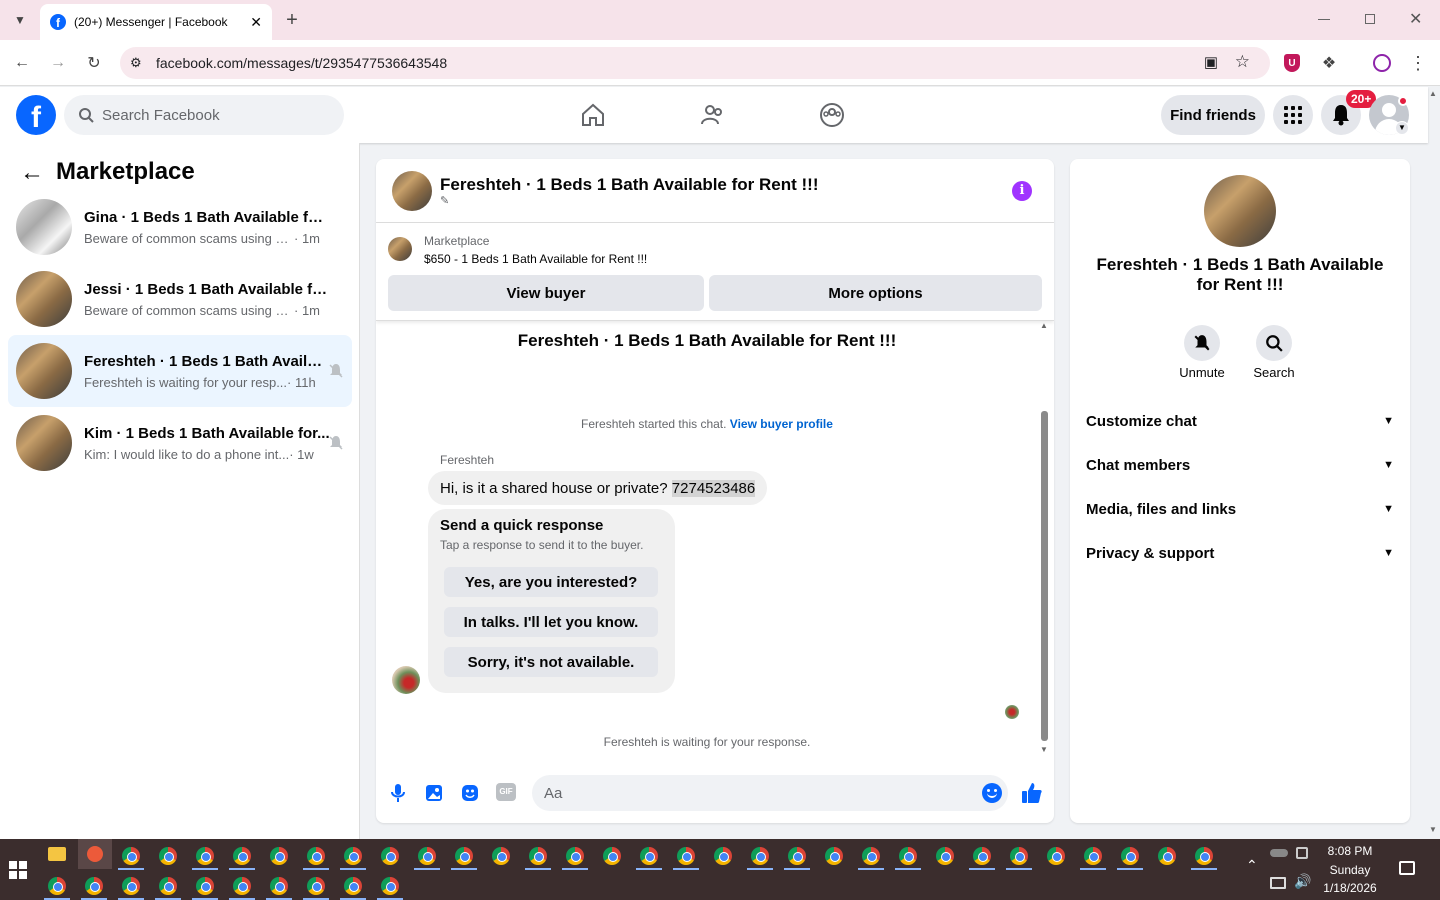 This screenshot has height=900, width=1440. I want to click on gif-icon: GIF, so click(506, 792).